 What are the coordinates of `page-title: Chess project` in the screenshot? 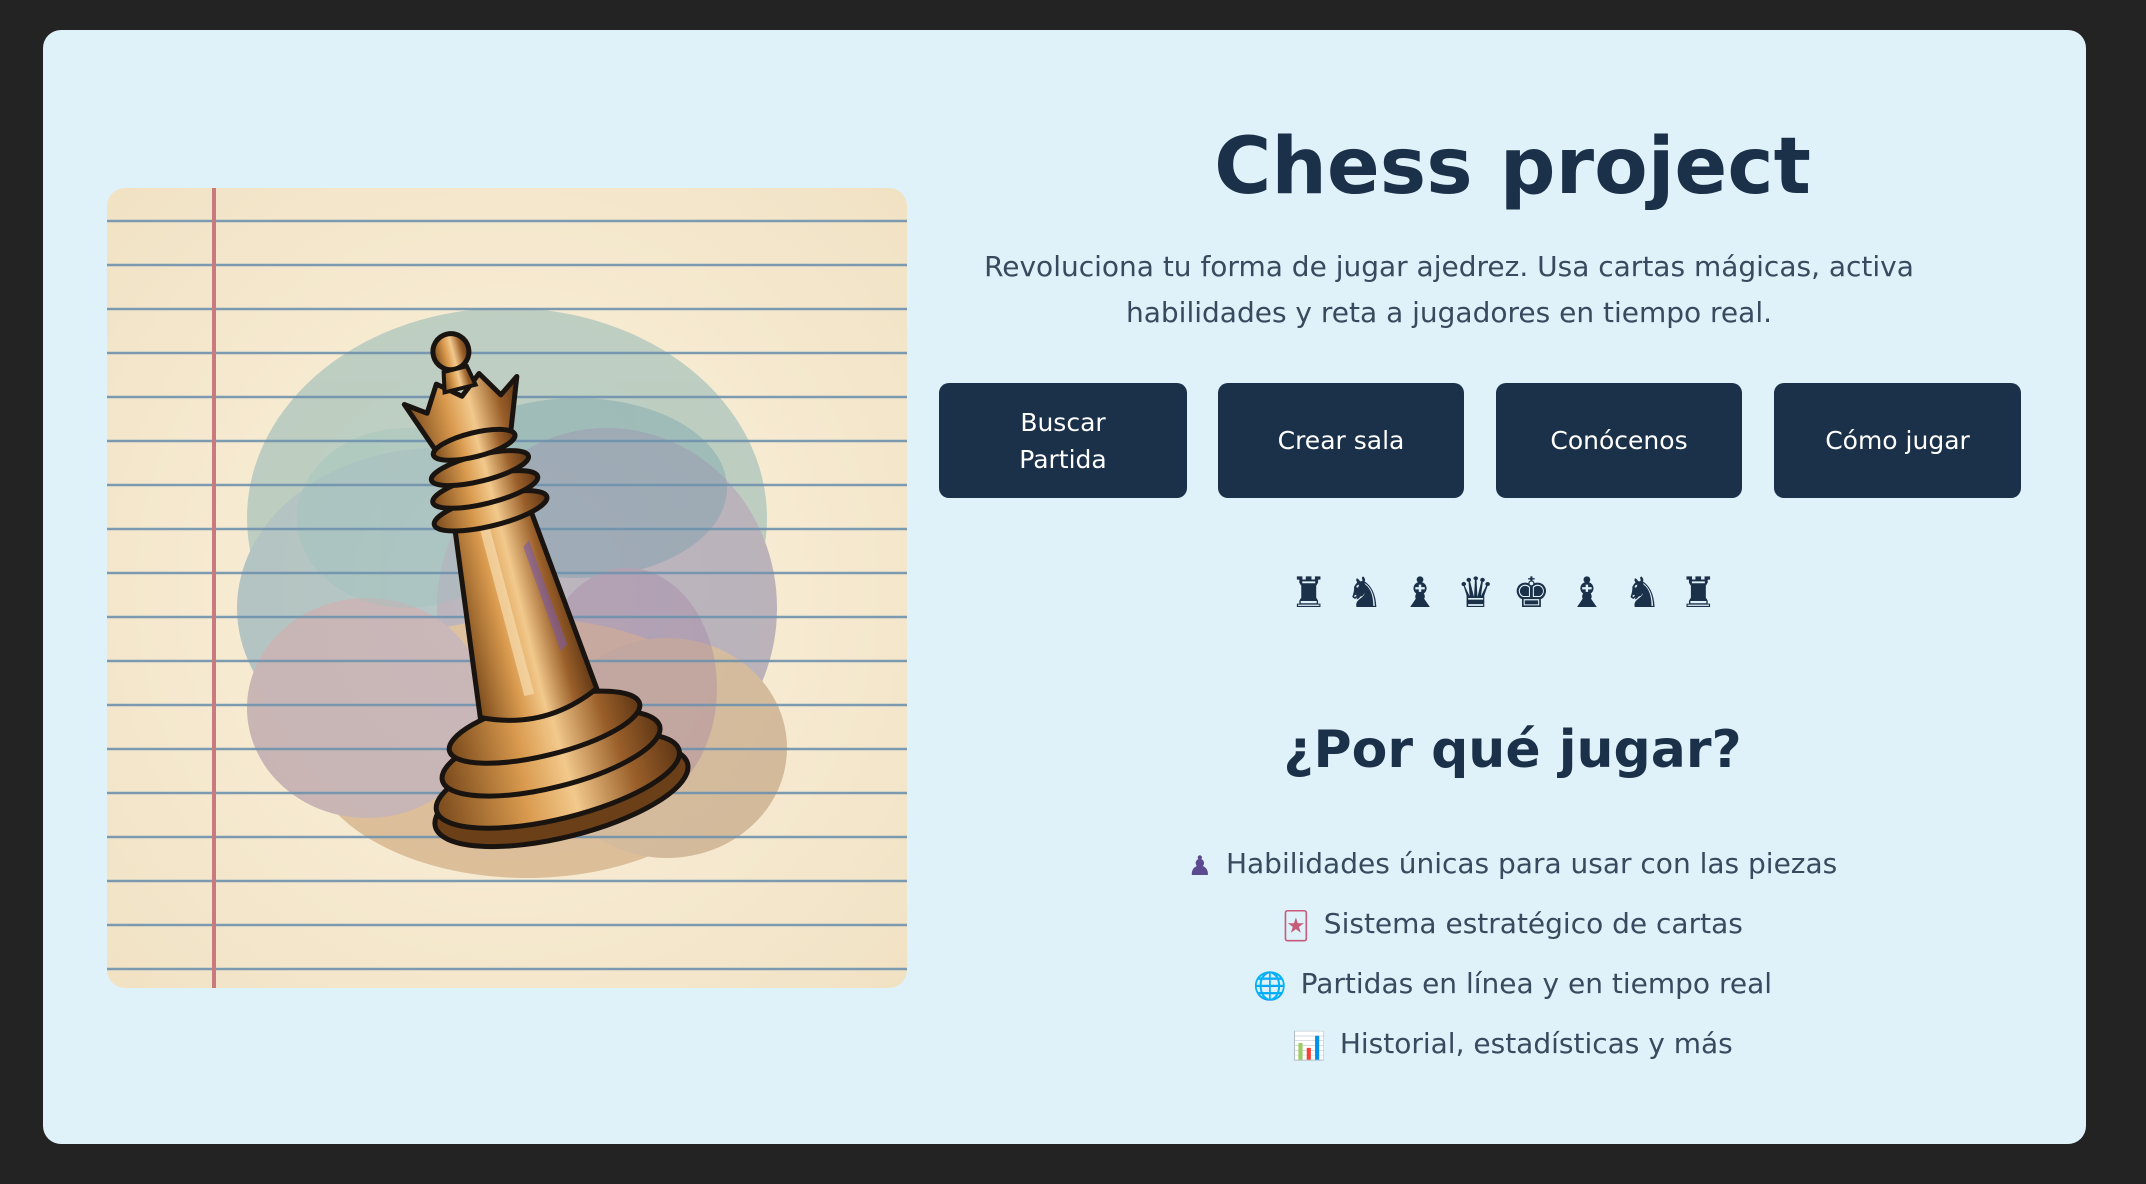 It's located at (1512, 167).